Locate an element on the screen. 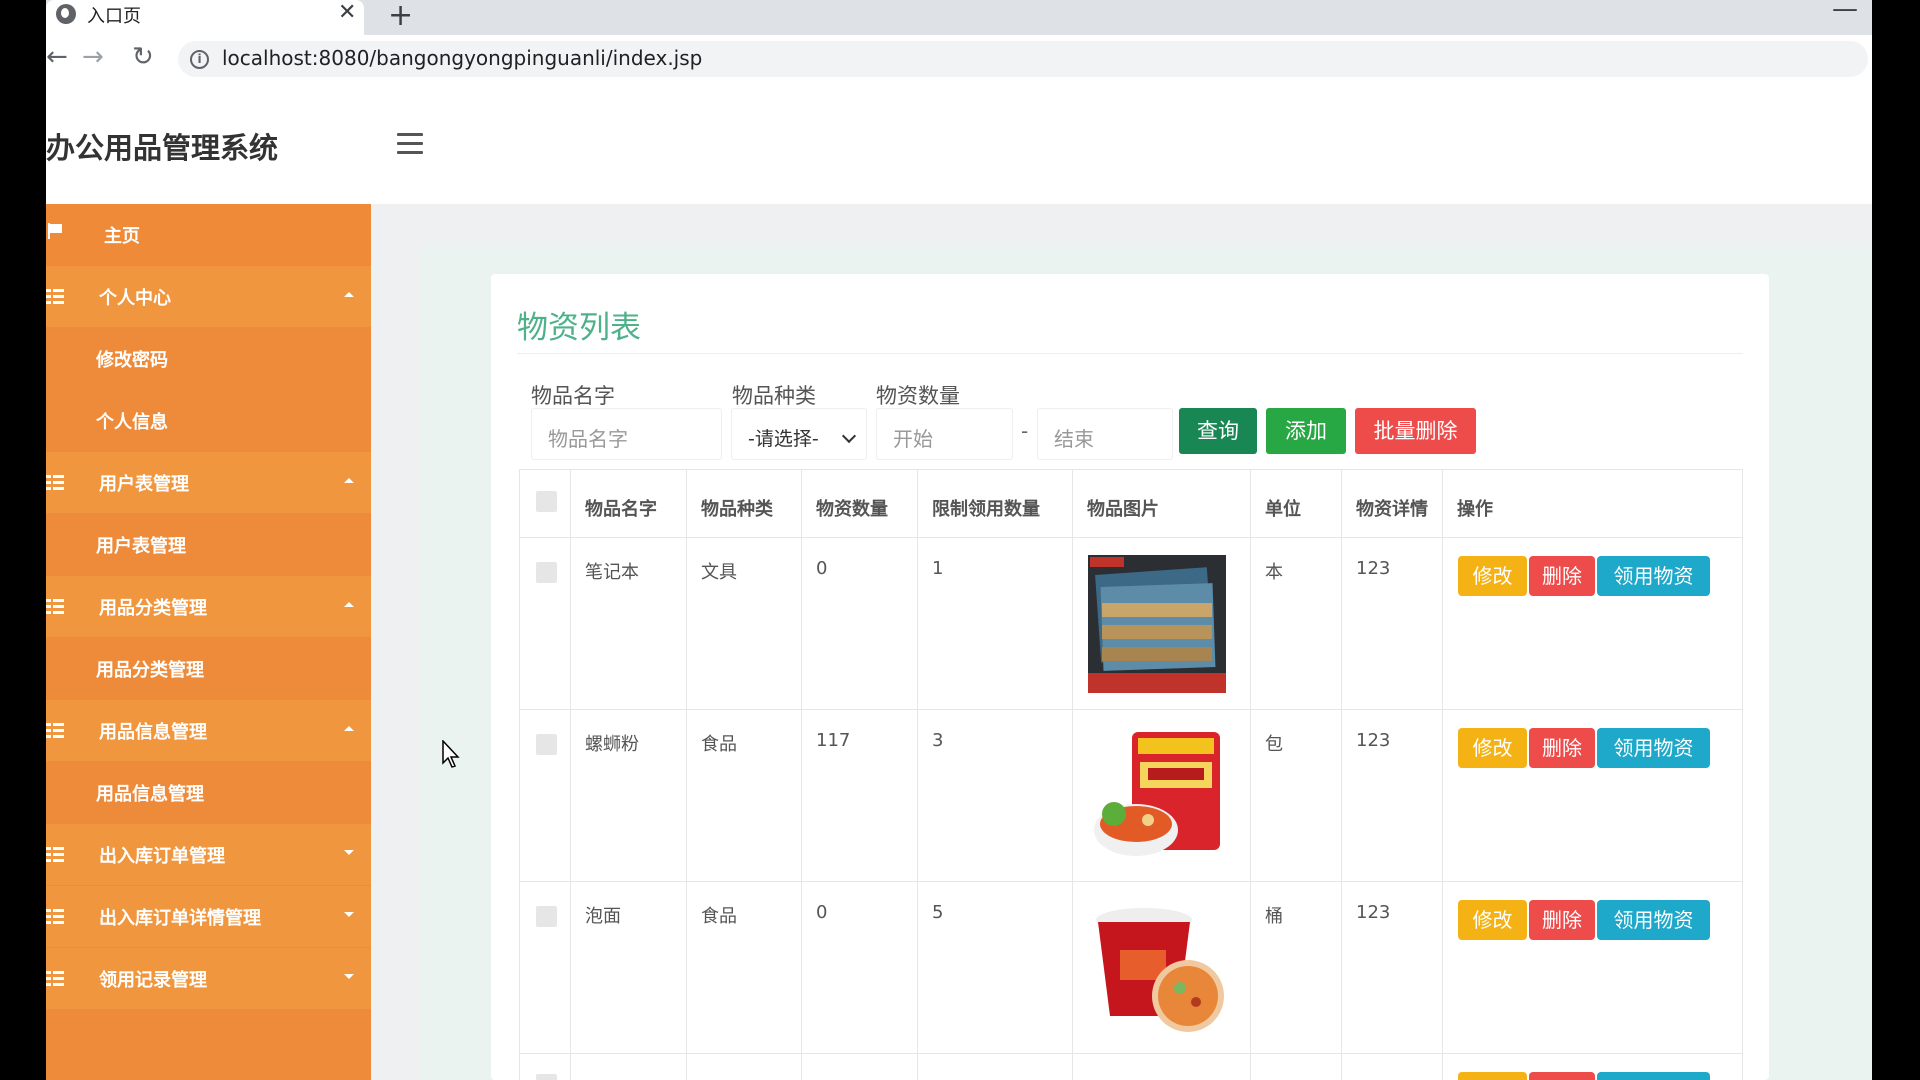 The width and height of the screenshot is (1920, 1080). site-info-icon: i is located at coordinates (199, 59).